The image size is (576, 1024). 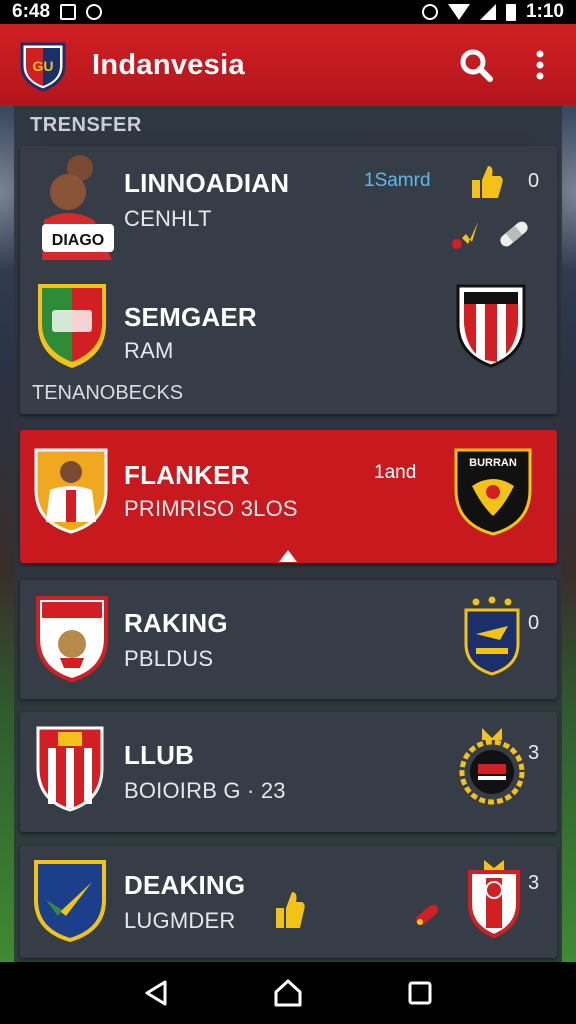 What do you see at coordinates (429, 12) in the screenshot?
I see `lock-icon` at bounding box center [429, 12].